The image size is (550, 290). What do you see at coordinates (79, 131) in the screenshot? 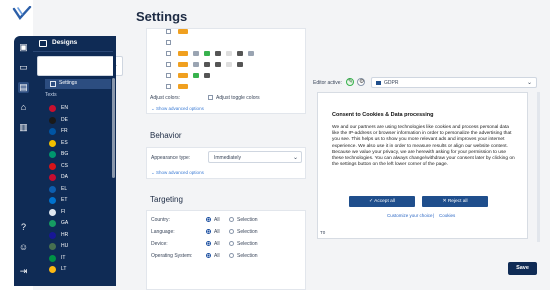
I see `sidebar-item-lang-fr: FR` at bounding box center [79, 131].